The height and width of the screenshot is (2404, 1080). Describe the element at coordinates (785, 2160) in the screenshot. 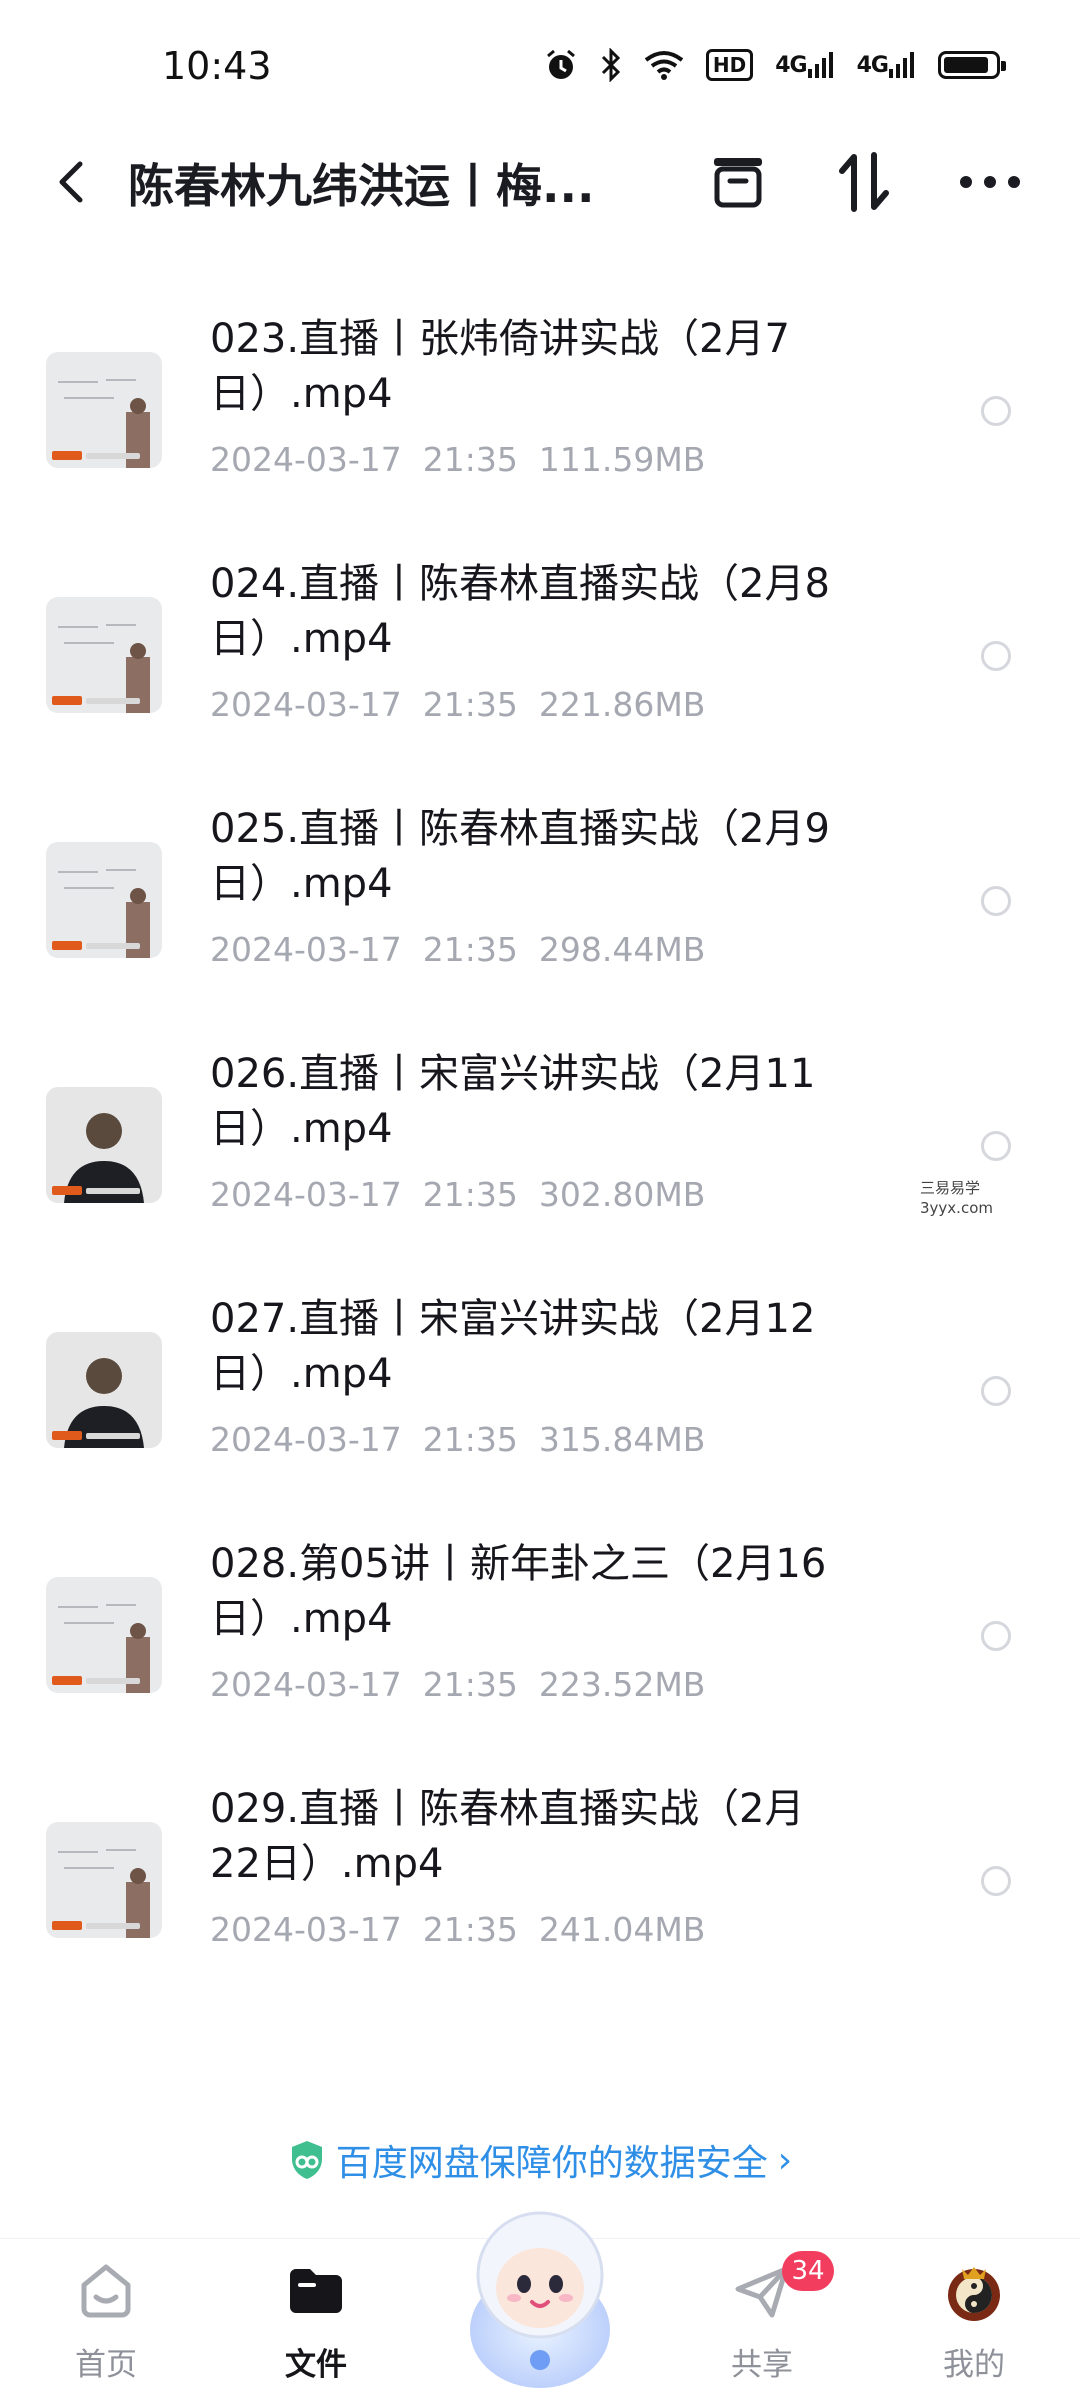

I see `chevron-right-icon: ›` at that location.